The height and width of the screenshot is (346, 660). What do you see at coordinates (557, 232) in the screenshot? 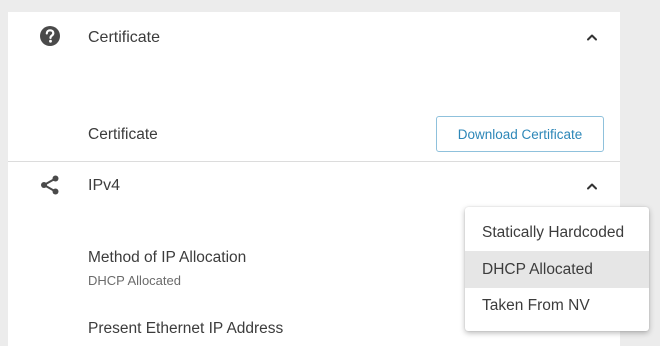
I see `dropdown-option-statically-hardcoded: Statically Hardcoded` at bounding box center [557, 232].